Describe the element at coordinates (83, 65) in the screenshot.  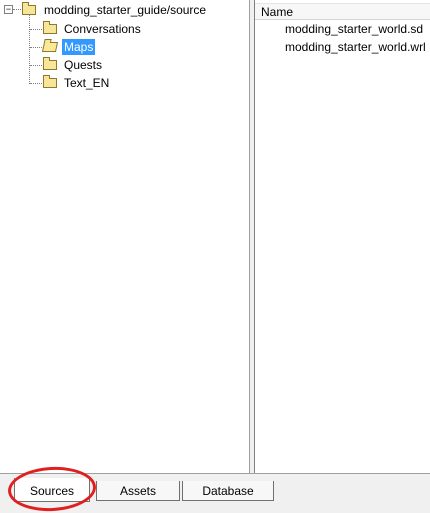
I see `tree-node-label: Quests` at that location.